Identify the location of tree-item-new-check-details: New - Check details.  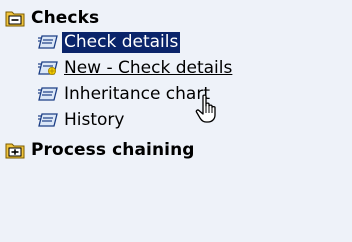
(136, 68).